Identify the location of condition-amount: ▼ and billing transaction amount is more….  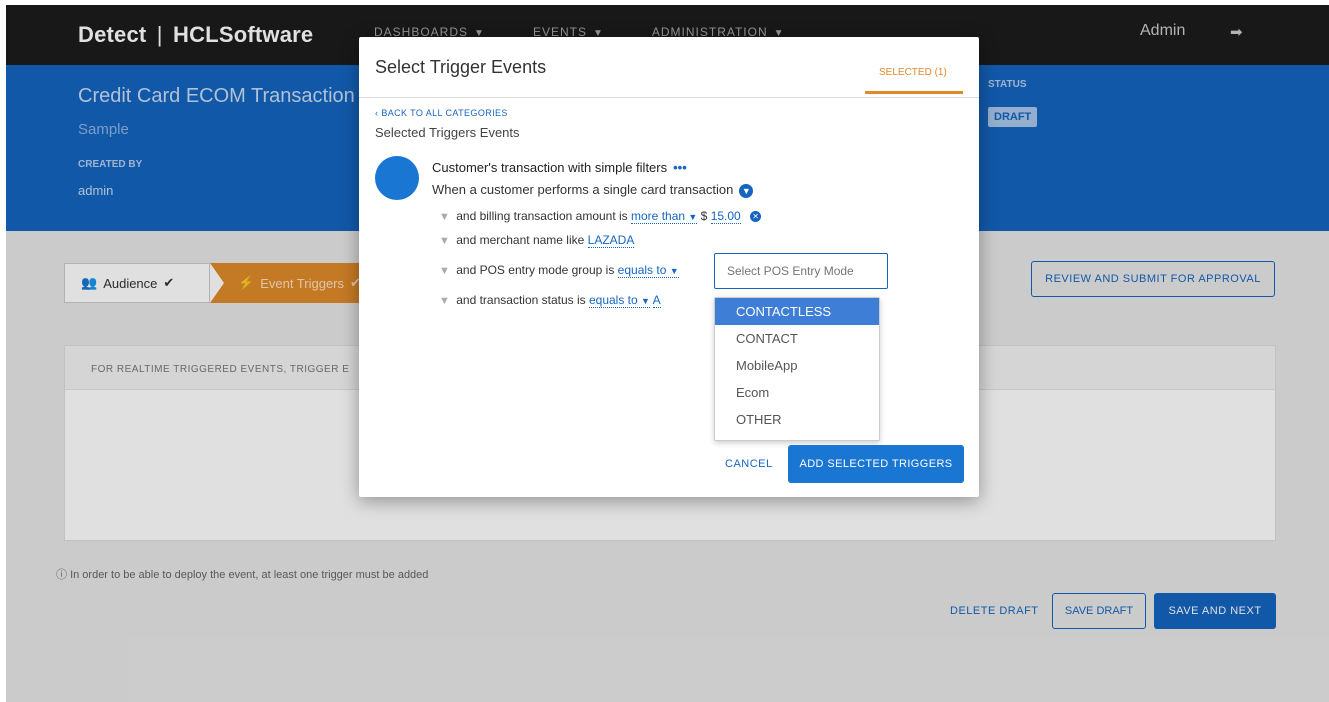
(600, 216).